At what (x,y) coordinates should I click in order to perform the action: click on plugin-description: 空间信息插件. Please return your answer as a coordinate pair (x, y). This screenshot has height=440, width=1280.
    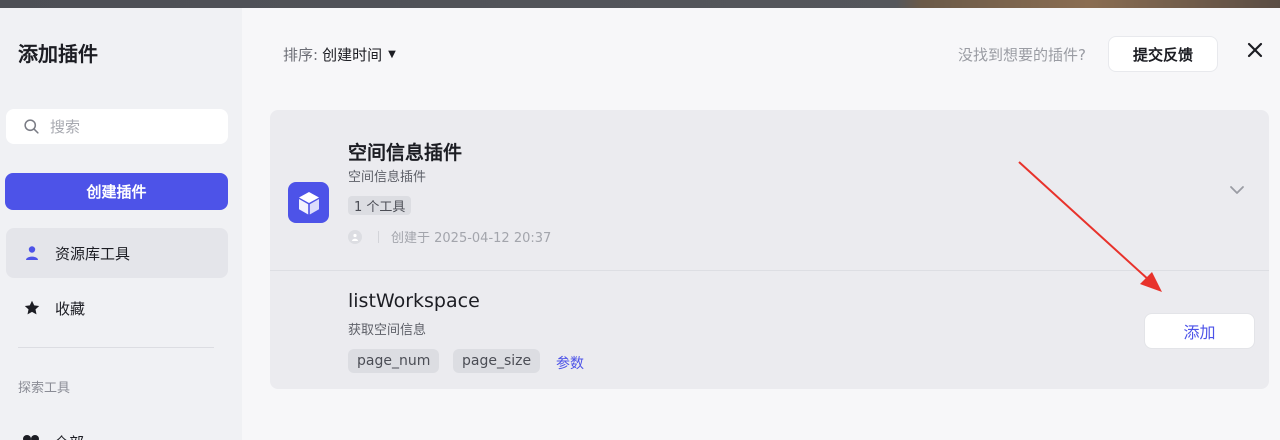
    Looking at the image, I should click on (387, 177).